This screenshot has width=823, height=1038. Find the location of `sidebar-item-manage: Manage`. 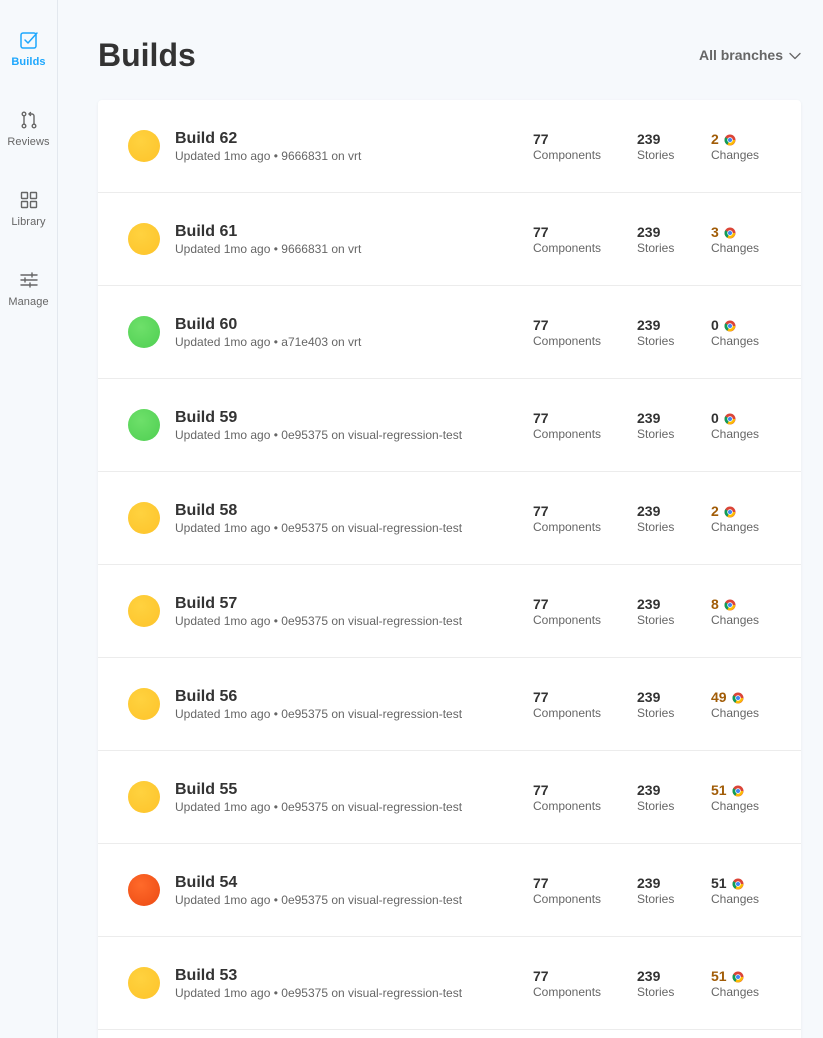

sidebar-item-manage: Manage is located at coordinates (28, 300).